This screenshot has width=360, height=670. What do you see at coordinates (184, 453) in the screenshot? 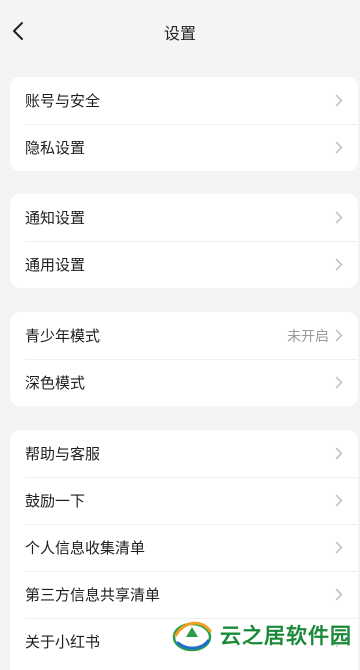
I see `settings-item-help-support: 帮助与客服` at bounding box center [184, 453].